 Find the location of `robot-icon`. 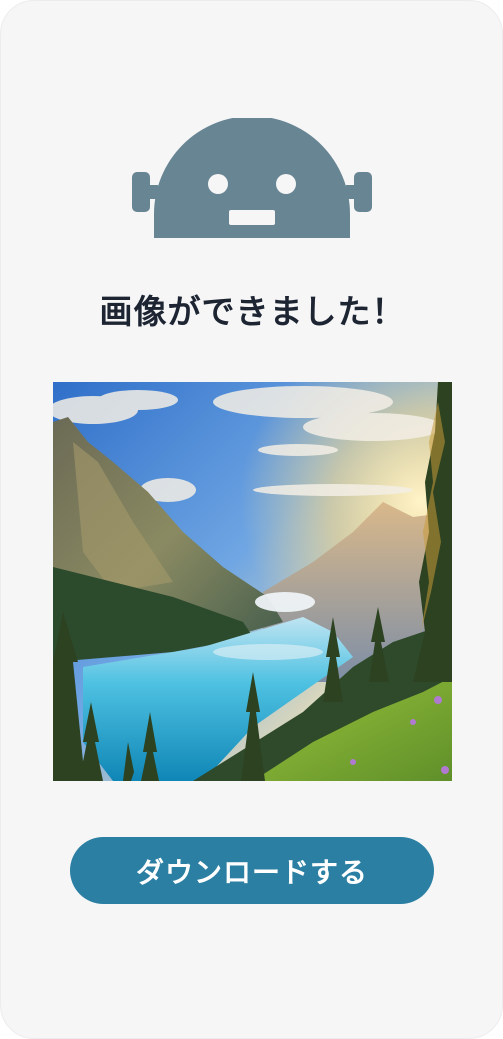

robot-icon is located at coordinates (252, 178).